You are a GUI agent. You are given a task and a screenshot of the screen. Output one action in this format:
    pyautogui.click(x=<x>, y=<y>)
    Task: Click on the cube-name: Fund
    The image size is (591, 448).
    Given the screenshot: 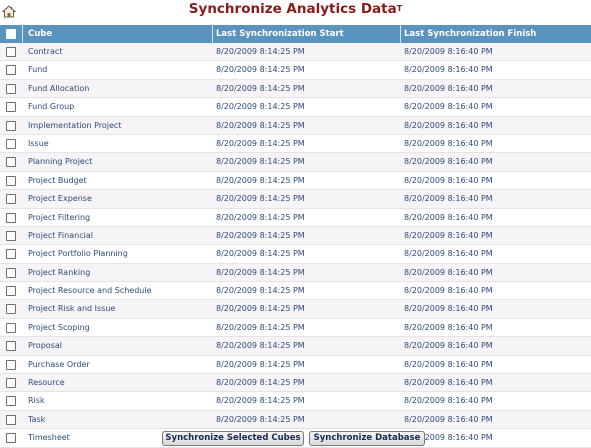 What is the action you would take?
    pyautogui.click(x=38, y=70)
    